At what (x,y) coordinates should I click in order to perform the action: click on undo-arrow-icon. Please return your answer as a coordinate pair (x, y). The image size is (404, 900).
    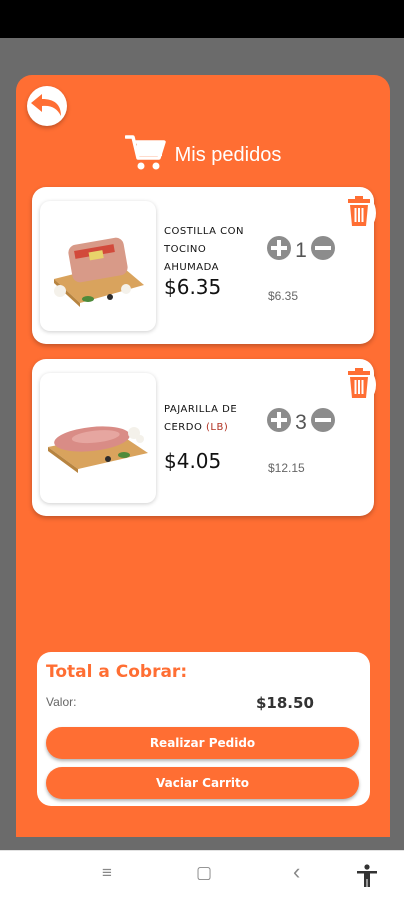
    Looking at the image, I should click on (47, 106).